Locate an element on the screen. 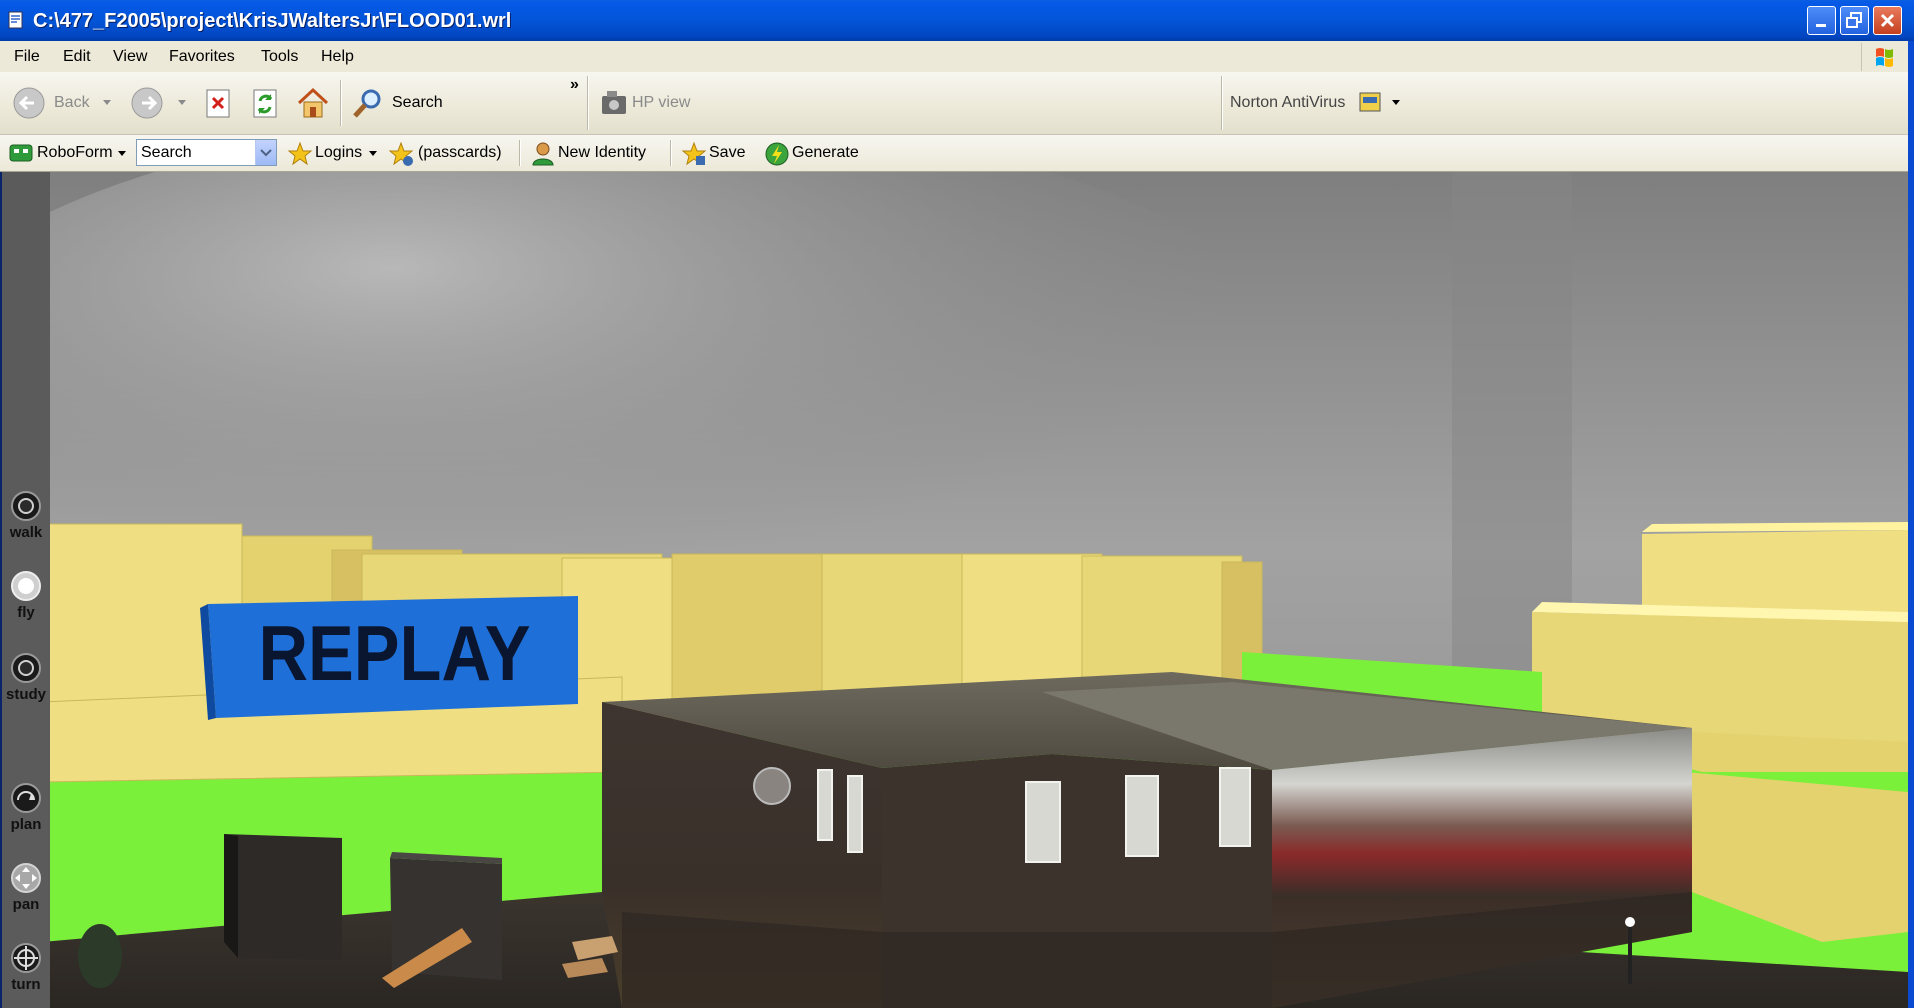  menu-edit: Edit is located at coordinates (77, 57).